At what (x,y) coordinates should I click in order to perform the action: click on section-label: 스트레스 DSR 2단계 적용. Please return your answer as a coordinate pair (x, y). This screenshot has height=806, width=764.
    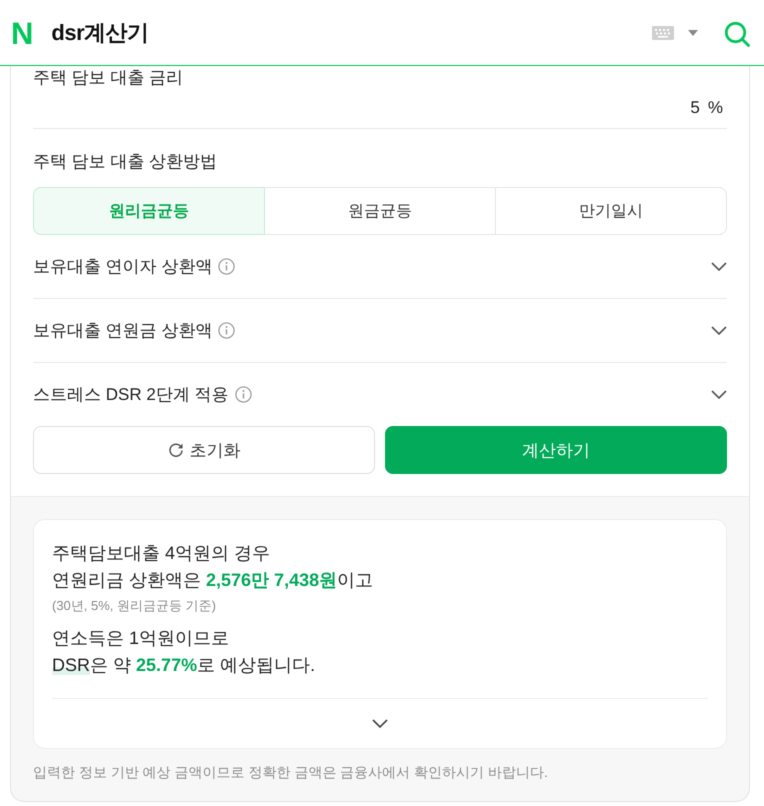
    Looking at the image, I should click on (131, 394).